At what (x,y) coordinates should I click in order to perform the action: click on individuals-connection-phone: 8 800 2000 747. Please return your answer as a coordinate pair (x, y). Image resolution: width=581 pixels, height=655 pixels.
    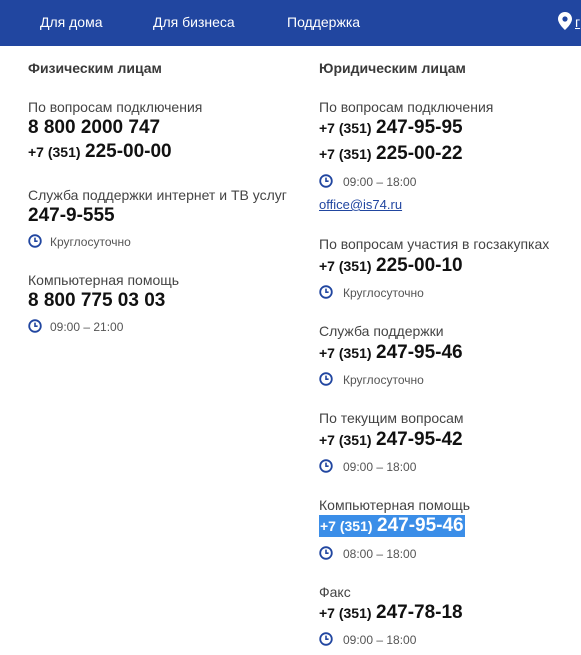
    Looking at the image, I should click on (94, 128).